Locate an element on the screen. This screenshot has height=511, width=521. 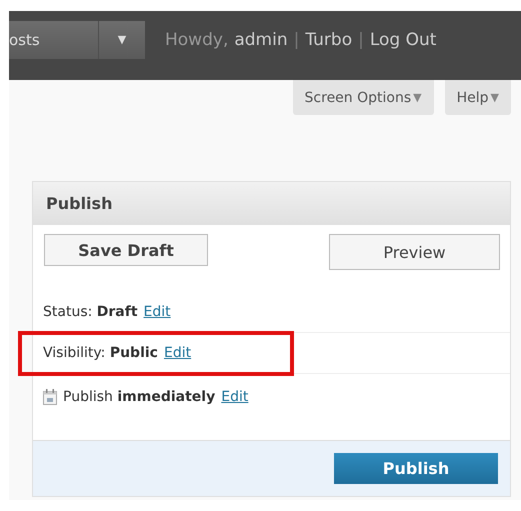
preview-button: Preview is located at coordinates (414, 252).